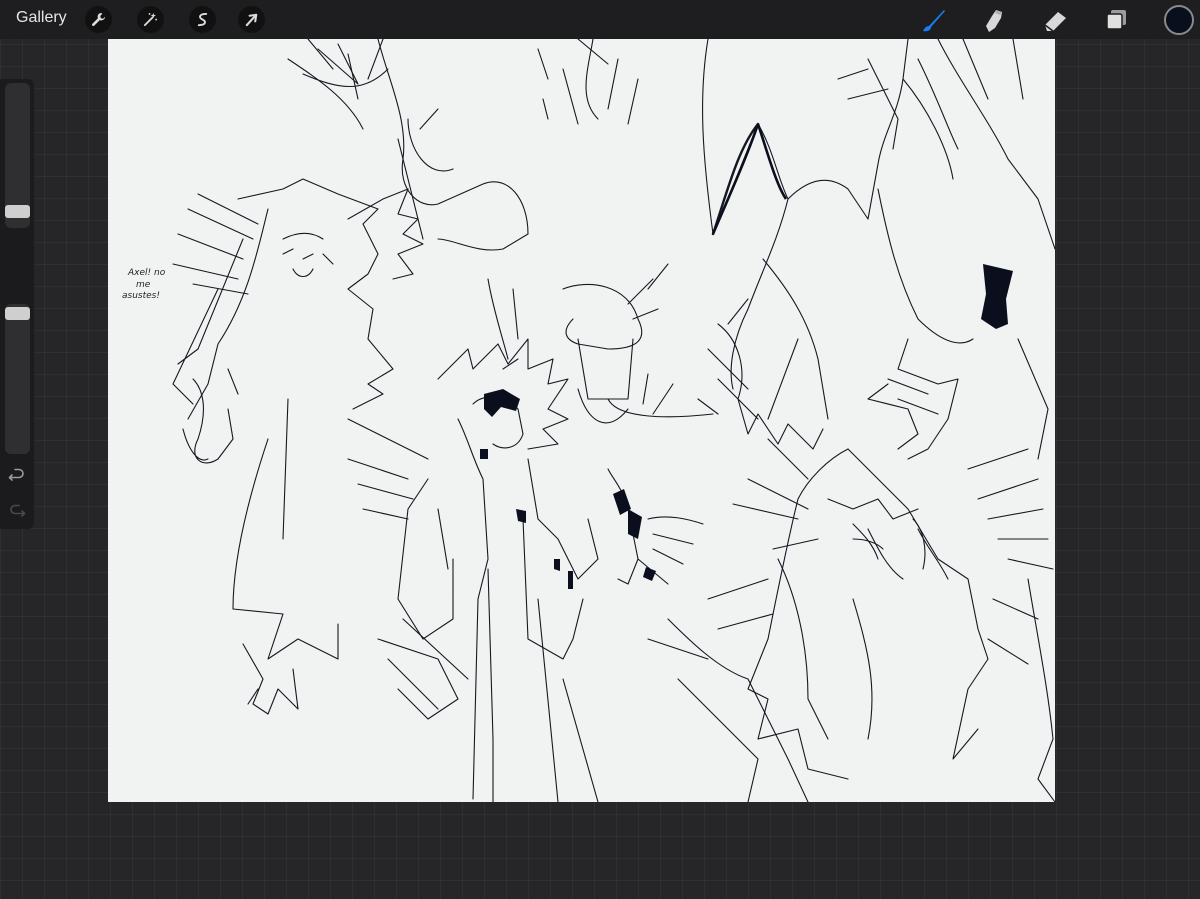 This screenshot has width=1200, height=899. What do you see at coordinates (17, 155) in the screenshot?
I see `brush-size-slider` at bounding box center [17, 155].